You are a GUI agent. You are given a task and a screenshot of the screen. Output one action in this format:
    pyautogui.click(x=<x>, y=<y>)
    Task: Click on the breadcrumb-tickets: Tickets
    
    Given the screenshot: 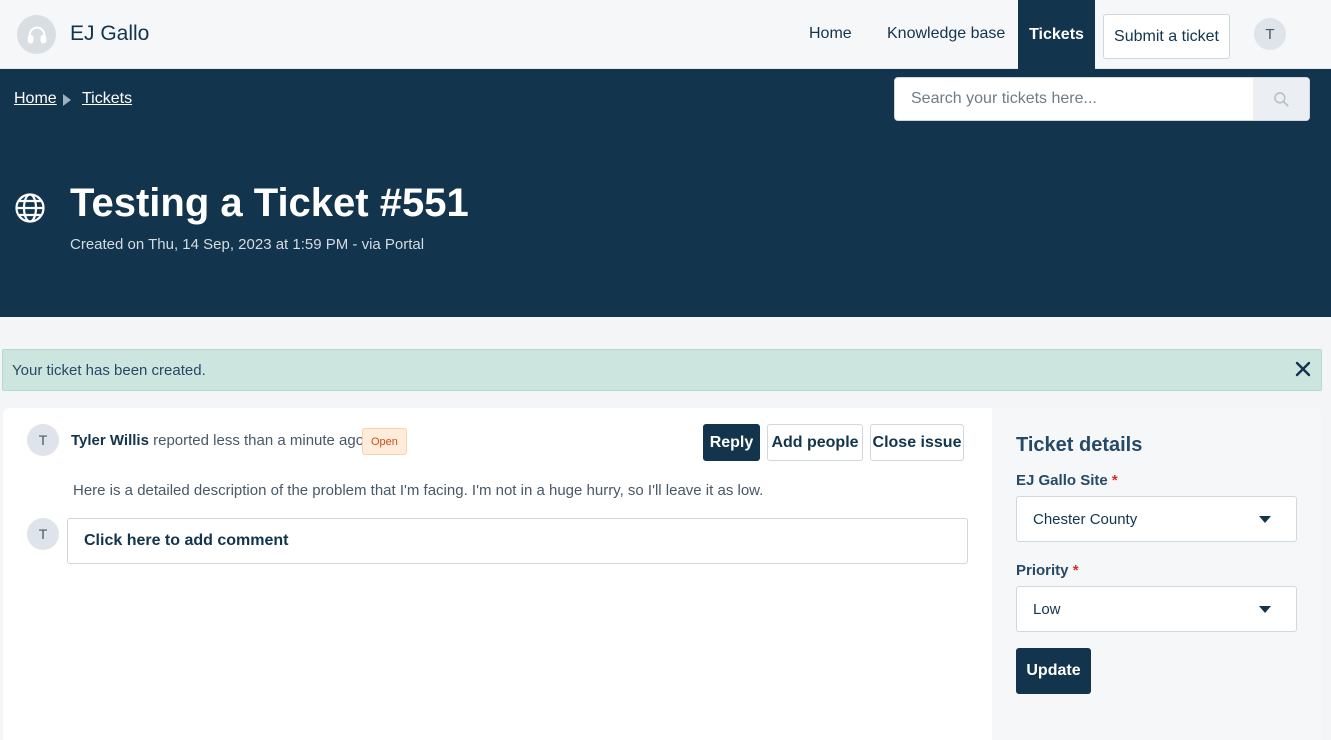 What is the action you would take?
    pyautogui.click(x=107, y=99)
    